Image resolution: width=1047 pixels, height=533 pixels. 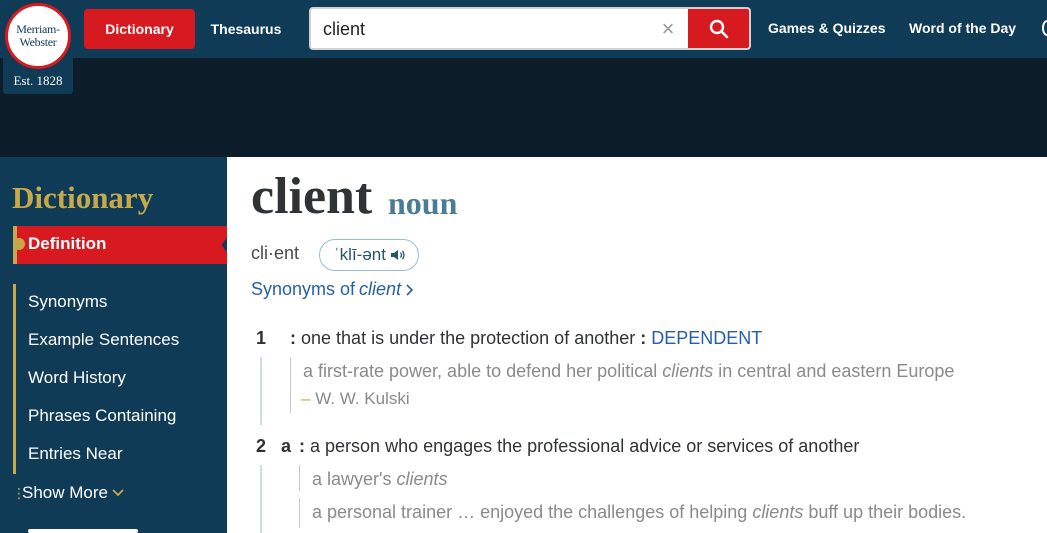 I want to click on chevron-right-icon, so click(x=410, y=289).